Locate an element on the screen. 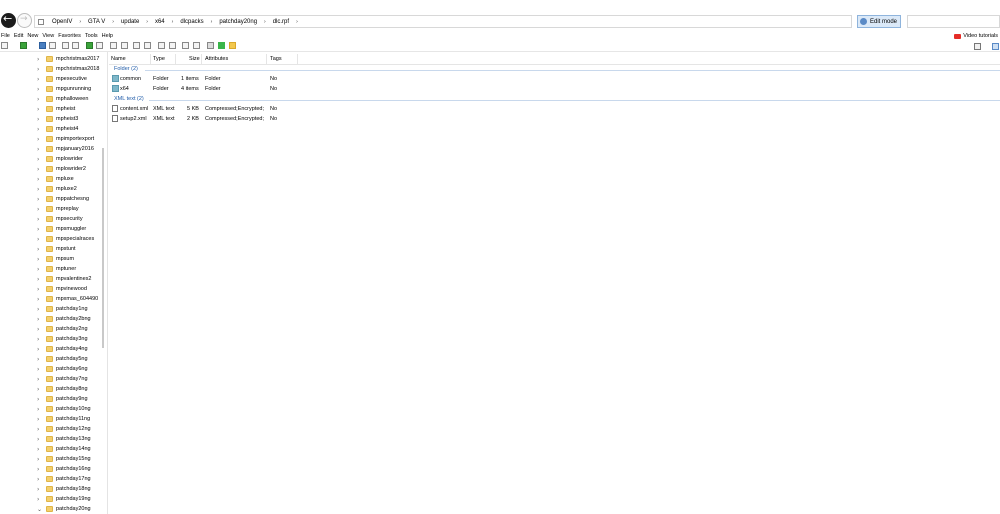  tree-item: › mpxmas_604490 is located at coordinates (50, 299).